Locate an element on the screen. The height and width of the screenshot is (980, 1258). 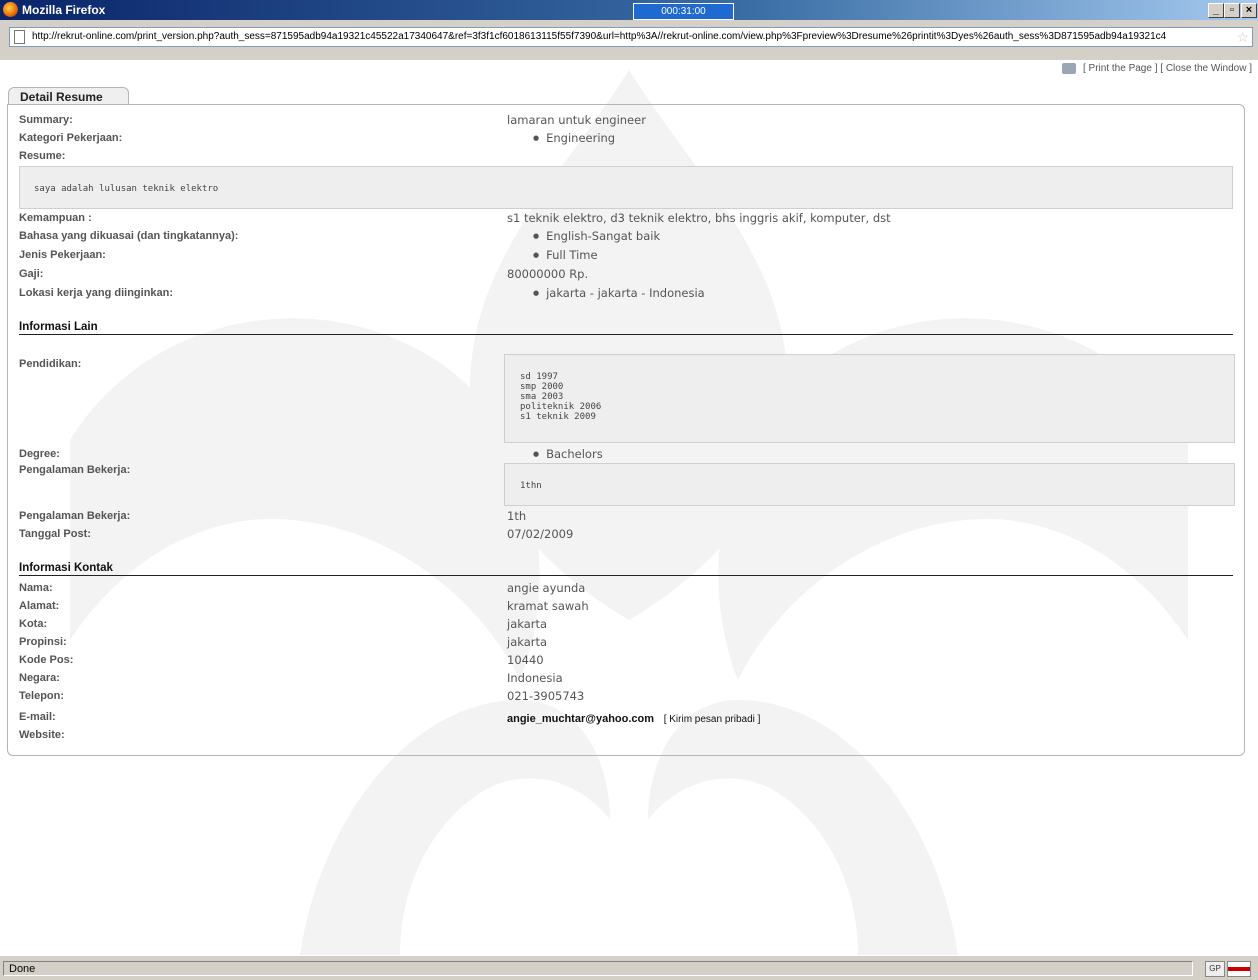
alamat-label: Alamat: is located at coordinates (39, 606).